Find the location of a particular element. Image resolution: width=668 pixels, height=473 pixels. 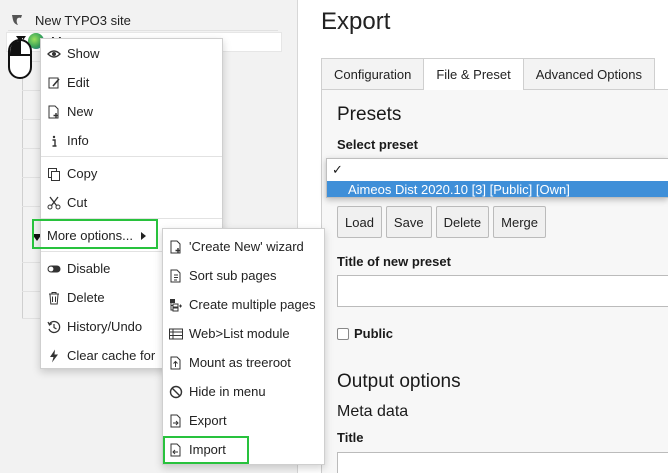

menu-item-label: Mount as treeroot is located at coordinates (240, 362).